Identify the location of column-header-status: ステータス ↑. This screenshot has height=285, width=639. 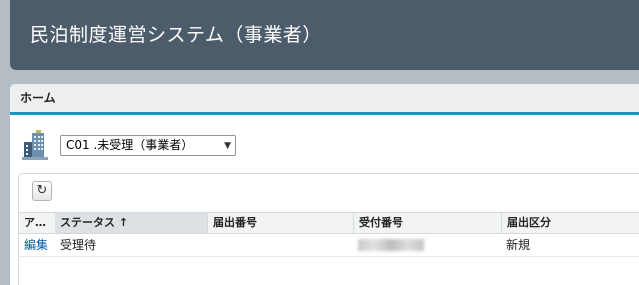
(131, 223).